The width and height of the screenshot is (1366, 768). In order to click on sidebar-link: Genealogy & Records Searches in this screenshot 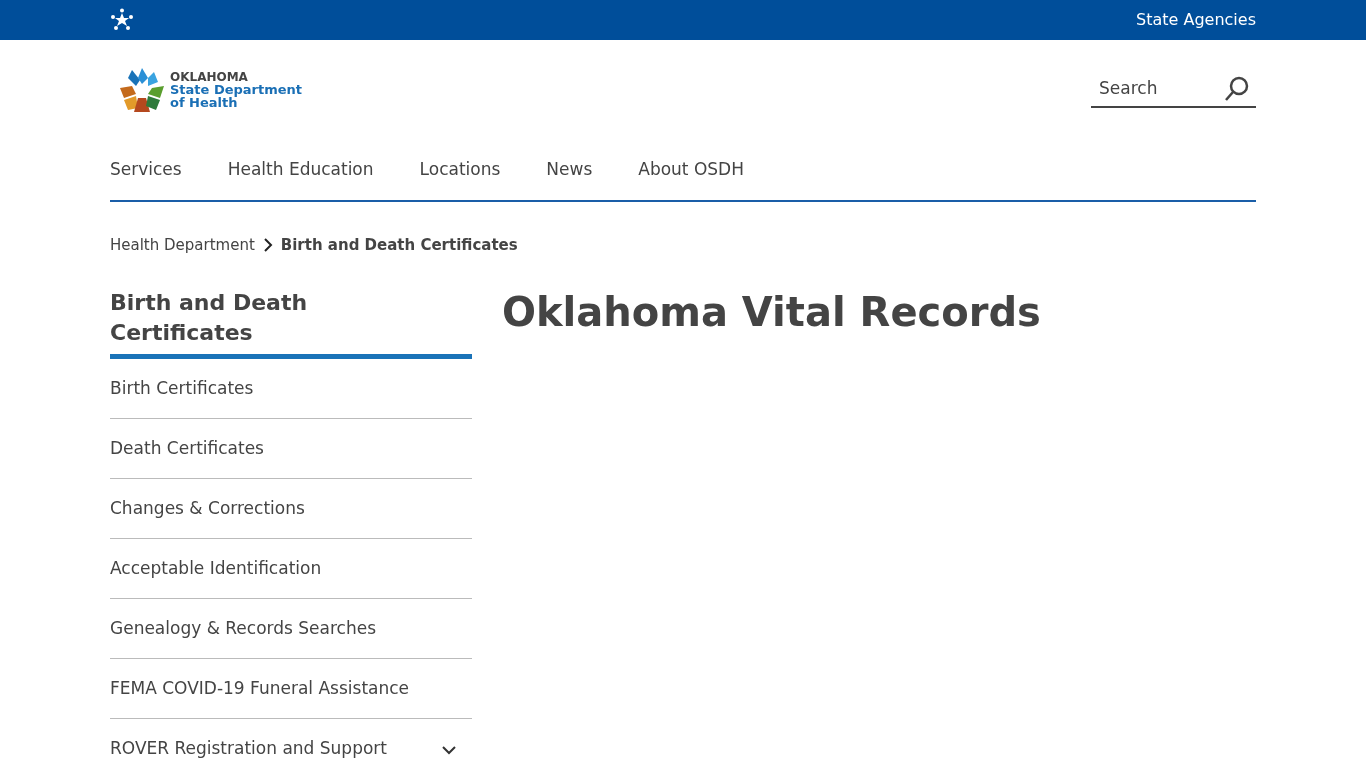, I will do `click(243, 628)`.